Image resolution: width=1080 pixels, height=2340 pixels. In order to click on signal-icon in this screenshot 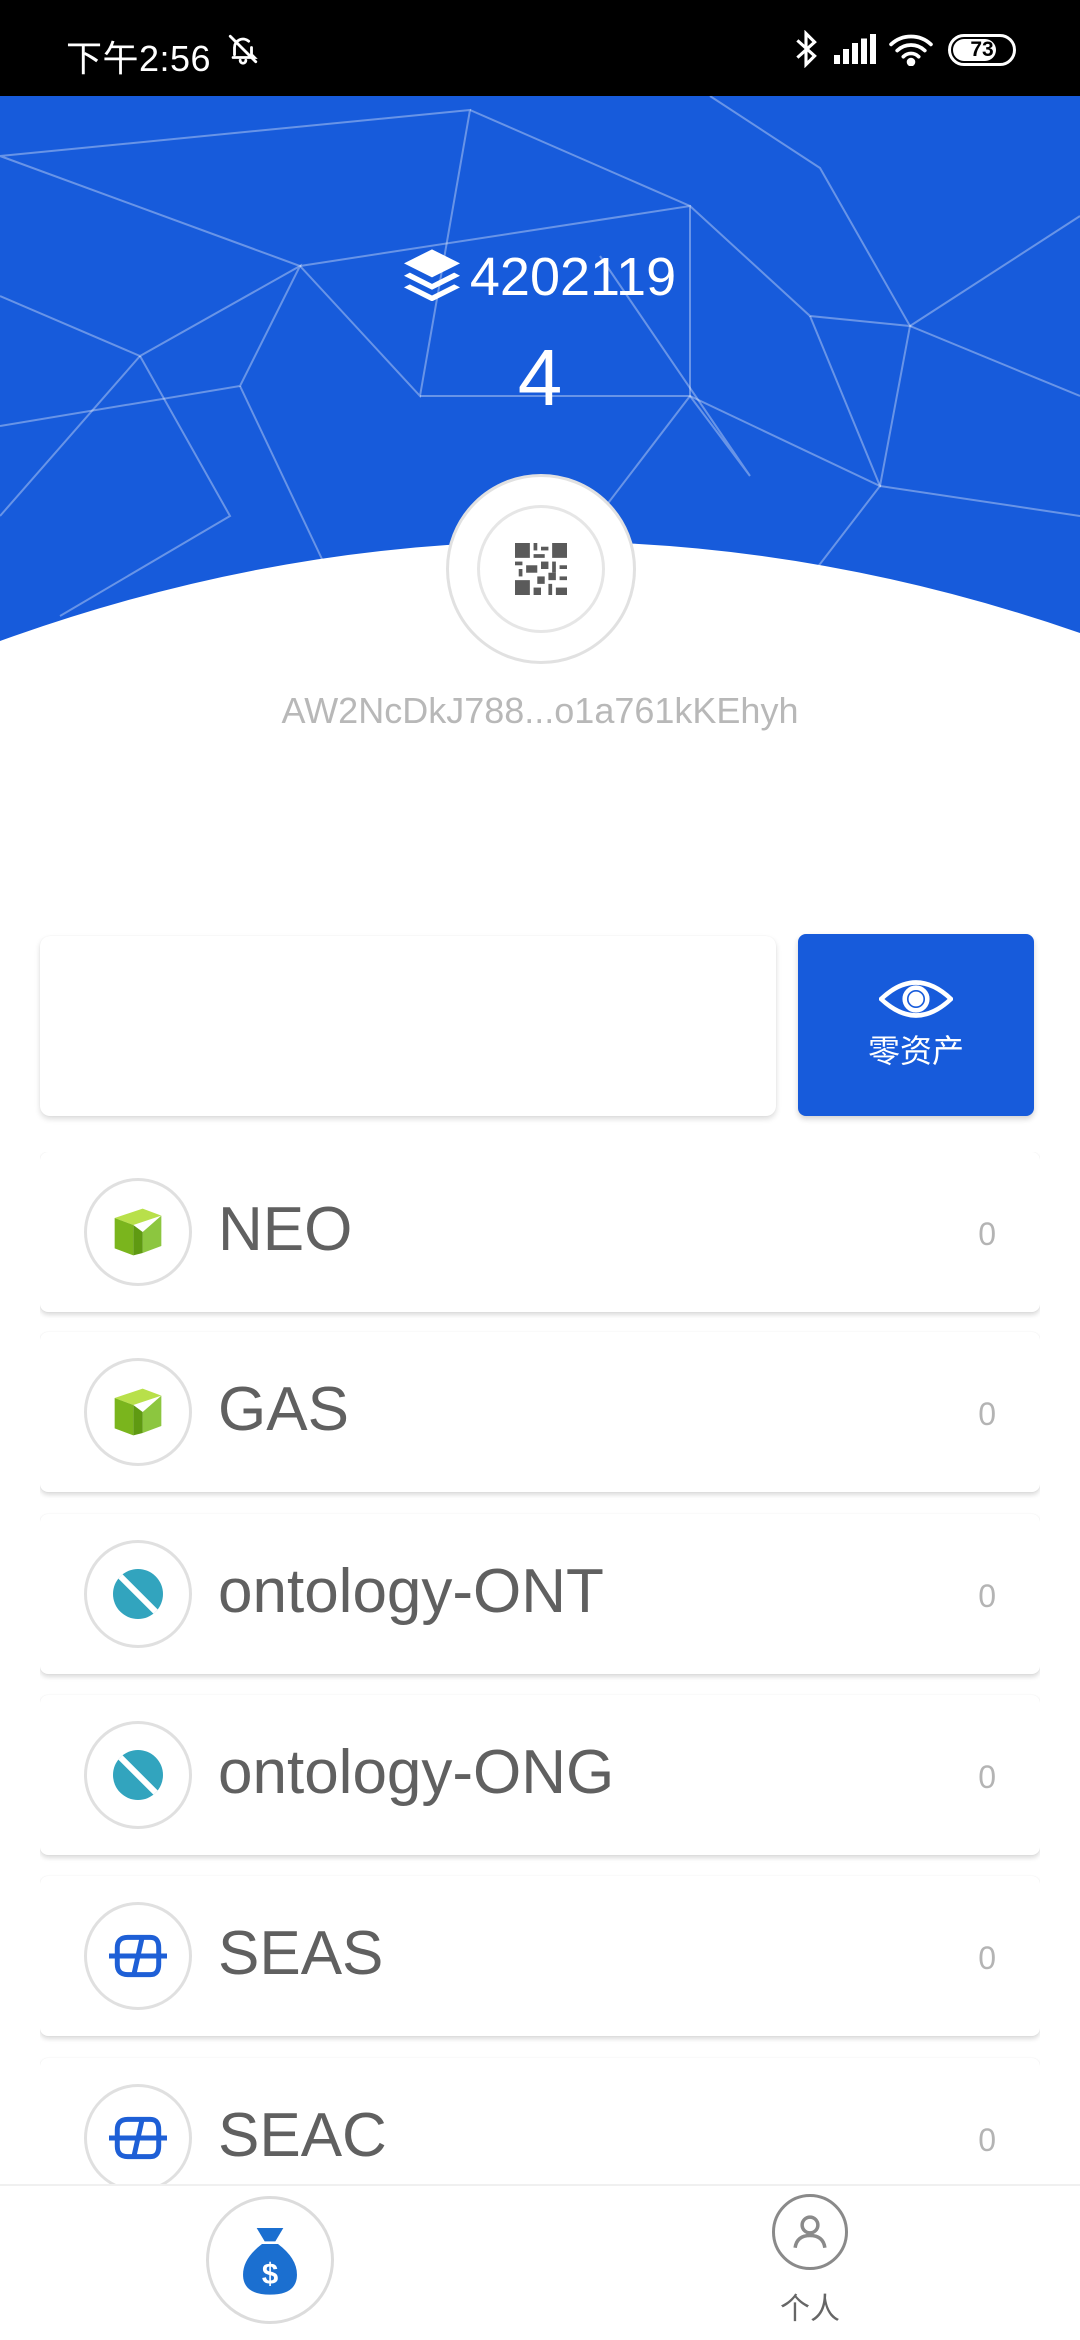, I will do `click(855, 51)`.